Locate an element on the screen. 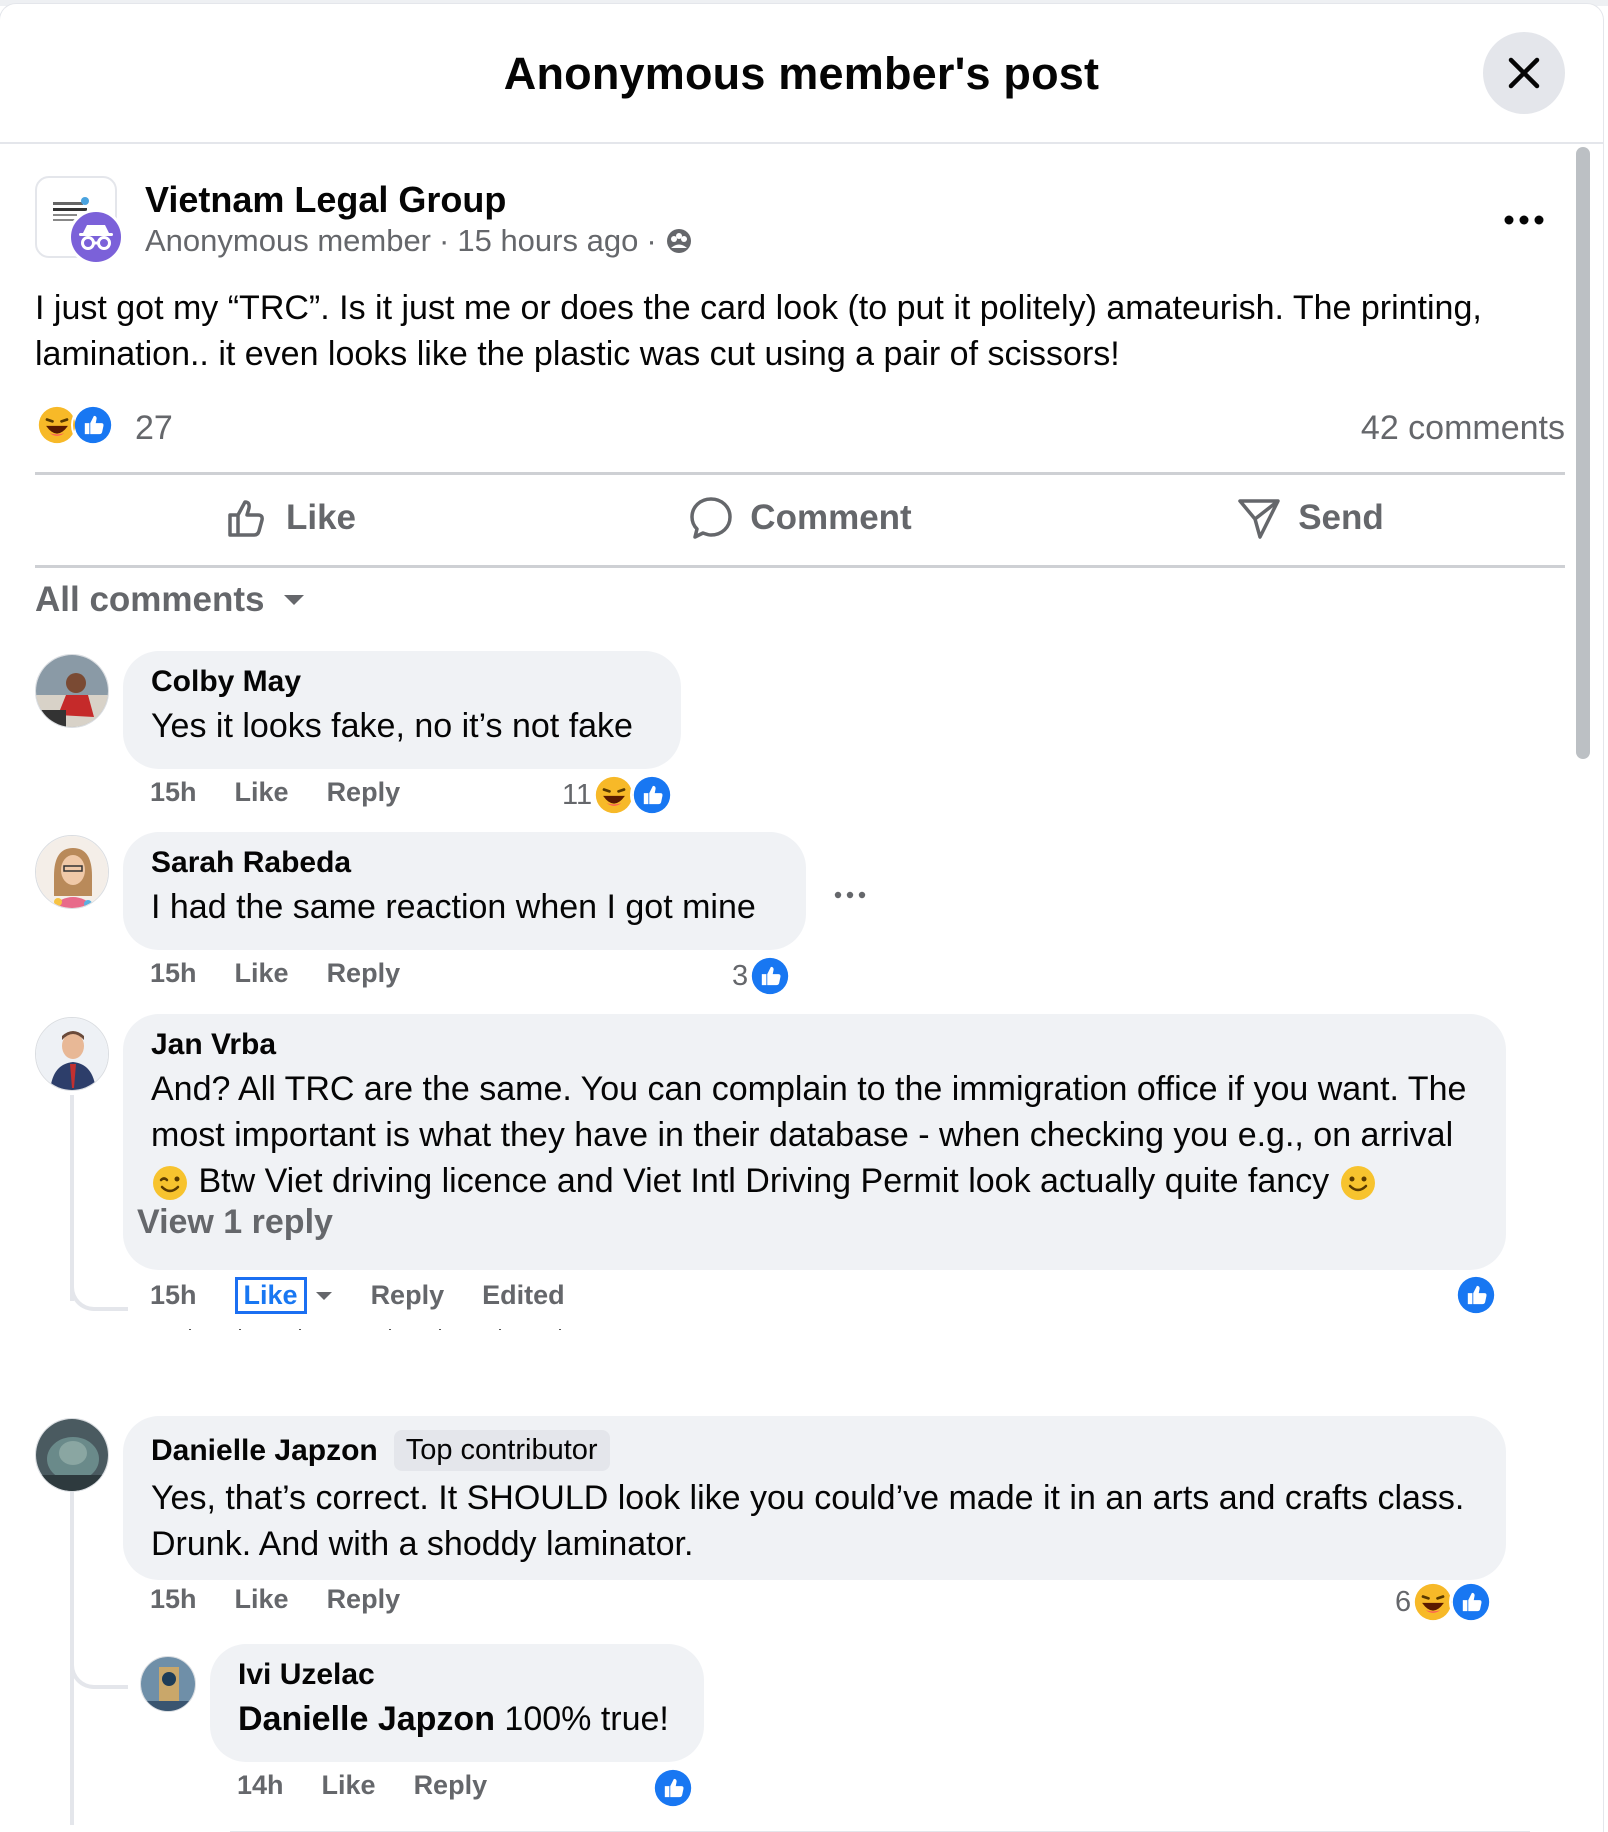 Image resolution: width=1608 pixels, height=1832 pixels. post-more-button is located at coordinates (1524, 220).